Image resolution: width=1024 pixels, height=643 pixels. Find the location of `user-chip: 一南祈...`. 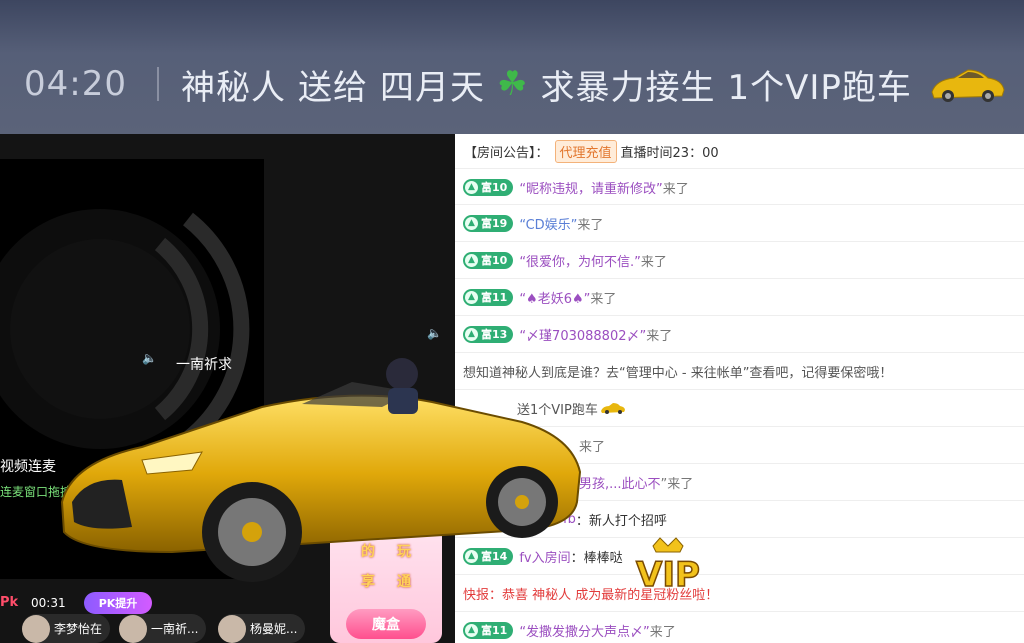

user-chip: 一南祈... is located at coordinates (163, 628).